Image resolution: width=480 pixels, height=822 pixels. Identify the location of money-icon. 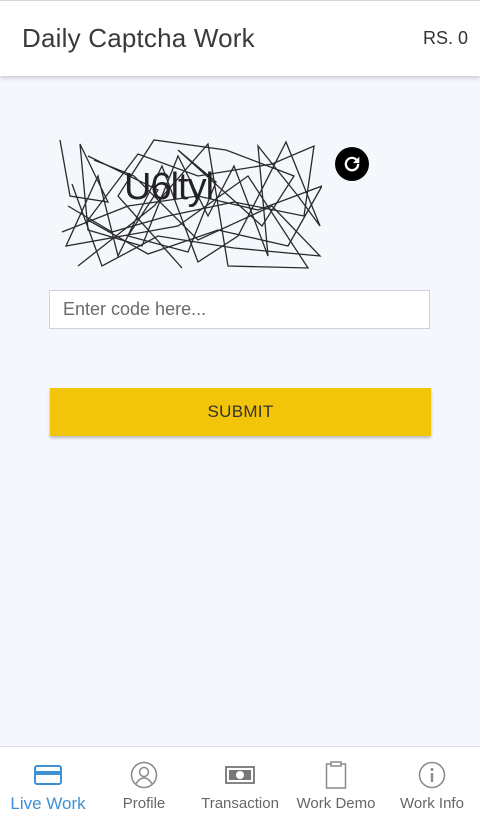
(240, 775).